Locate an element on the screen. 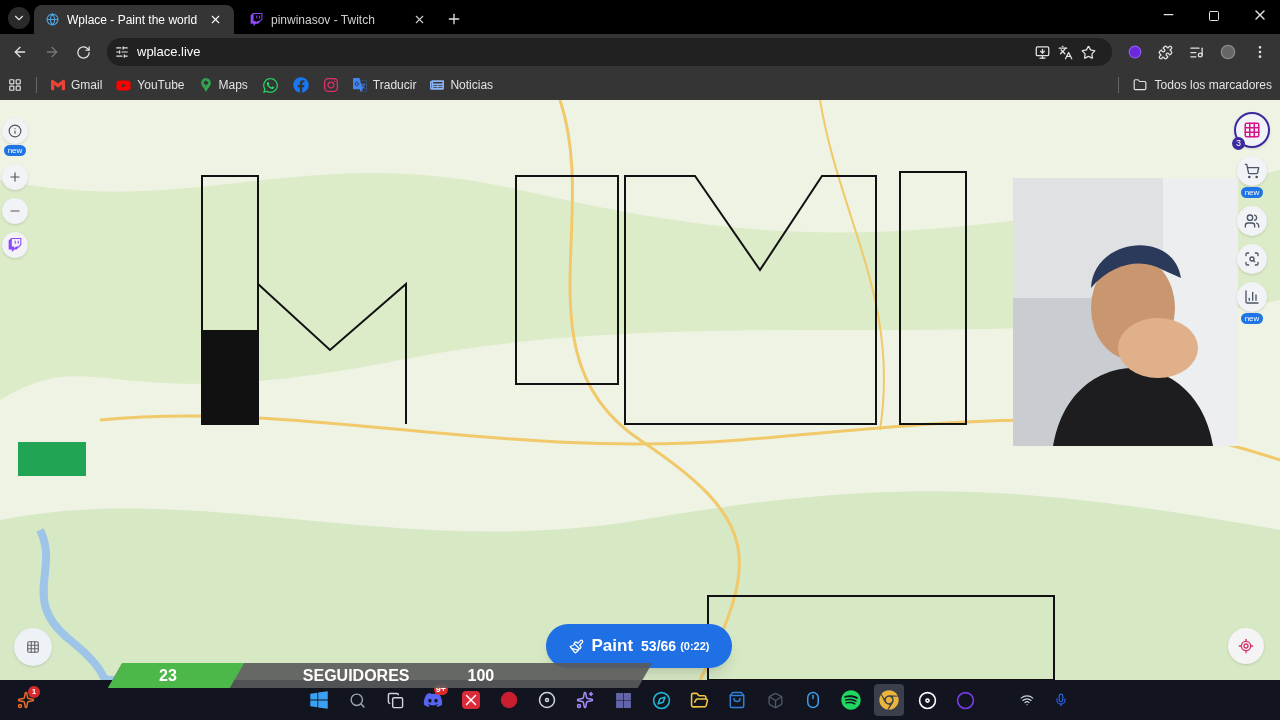  address-bar: wplace.live is located at coordinates (609, 52).